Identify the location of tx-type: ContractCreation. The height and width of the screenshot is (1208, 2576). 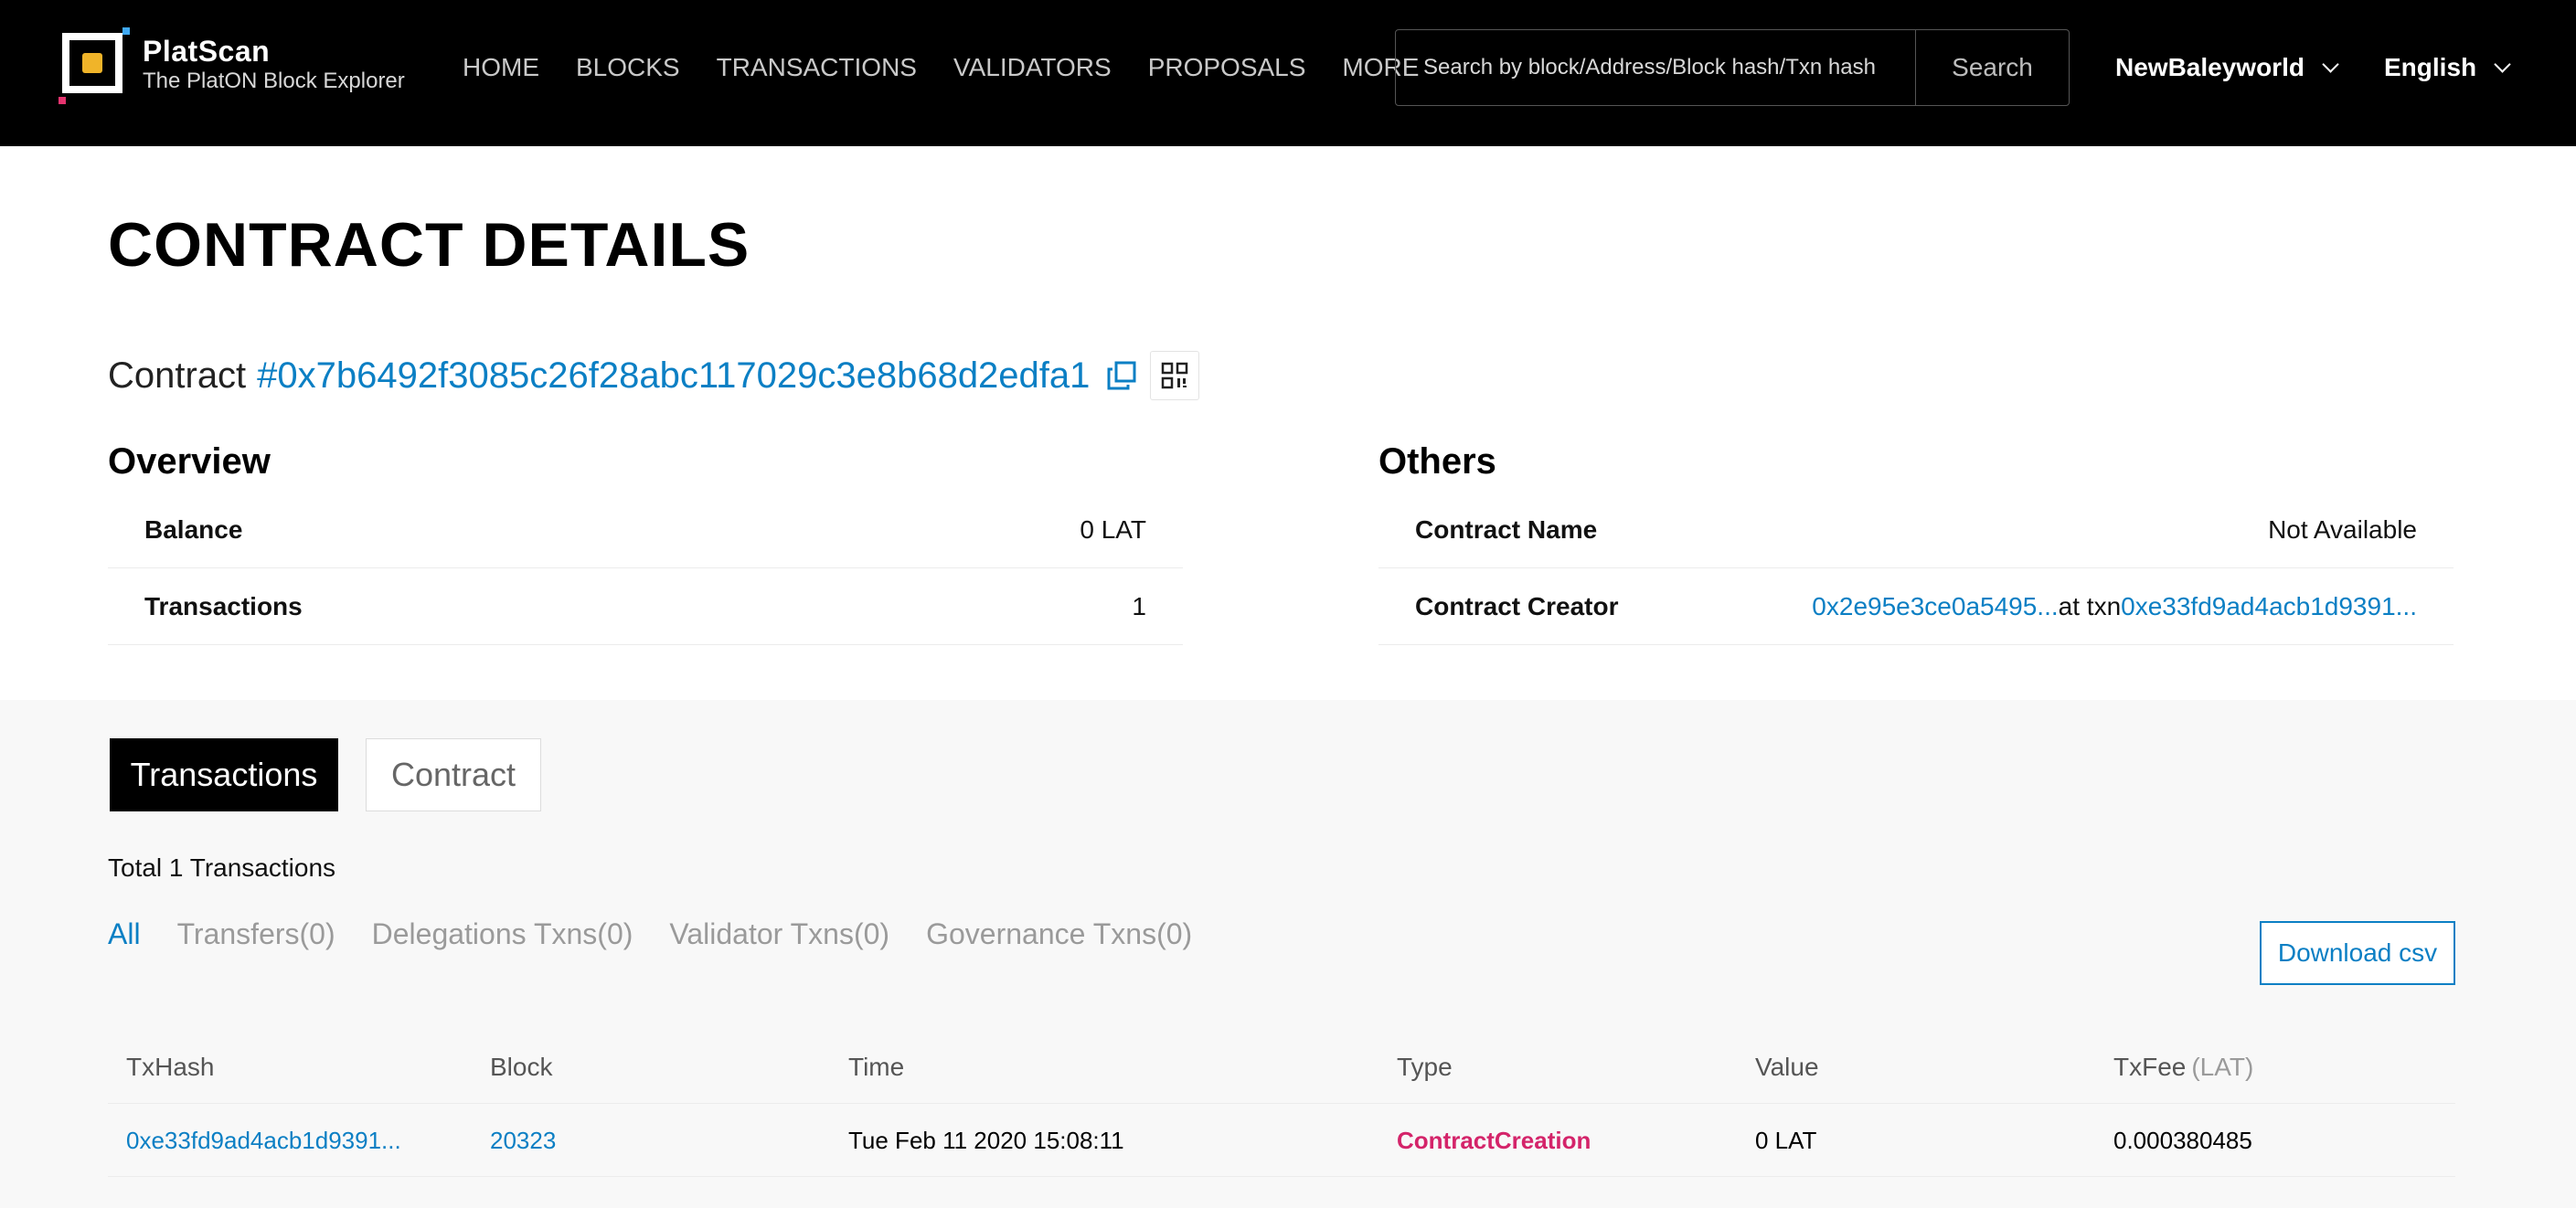
(1494, 1140).